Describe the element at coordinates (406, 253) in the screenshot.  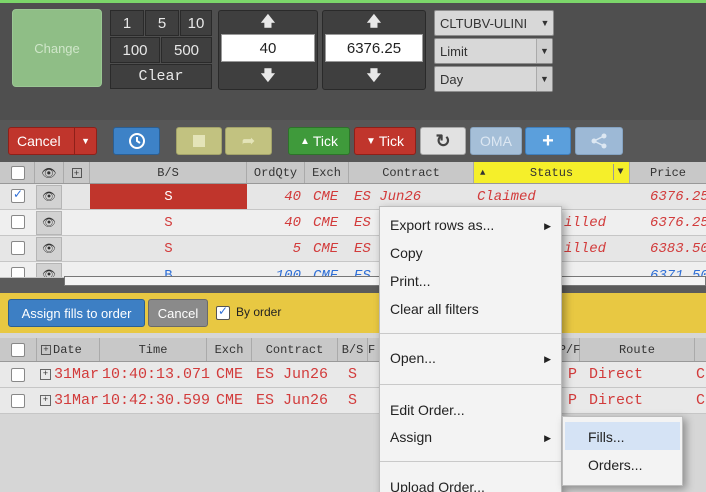
I see `menu-item-copy: Copy` at that location.